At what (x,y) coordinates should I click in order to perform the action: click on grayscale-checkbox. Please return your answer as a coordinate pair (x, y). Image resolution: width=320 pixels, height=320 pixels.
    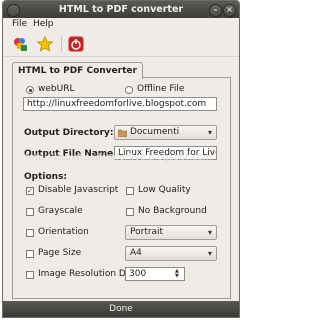
    Looking at the image, I should click on (30, 212).